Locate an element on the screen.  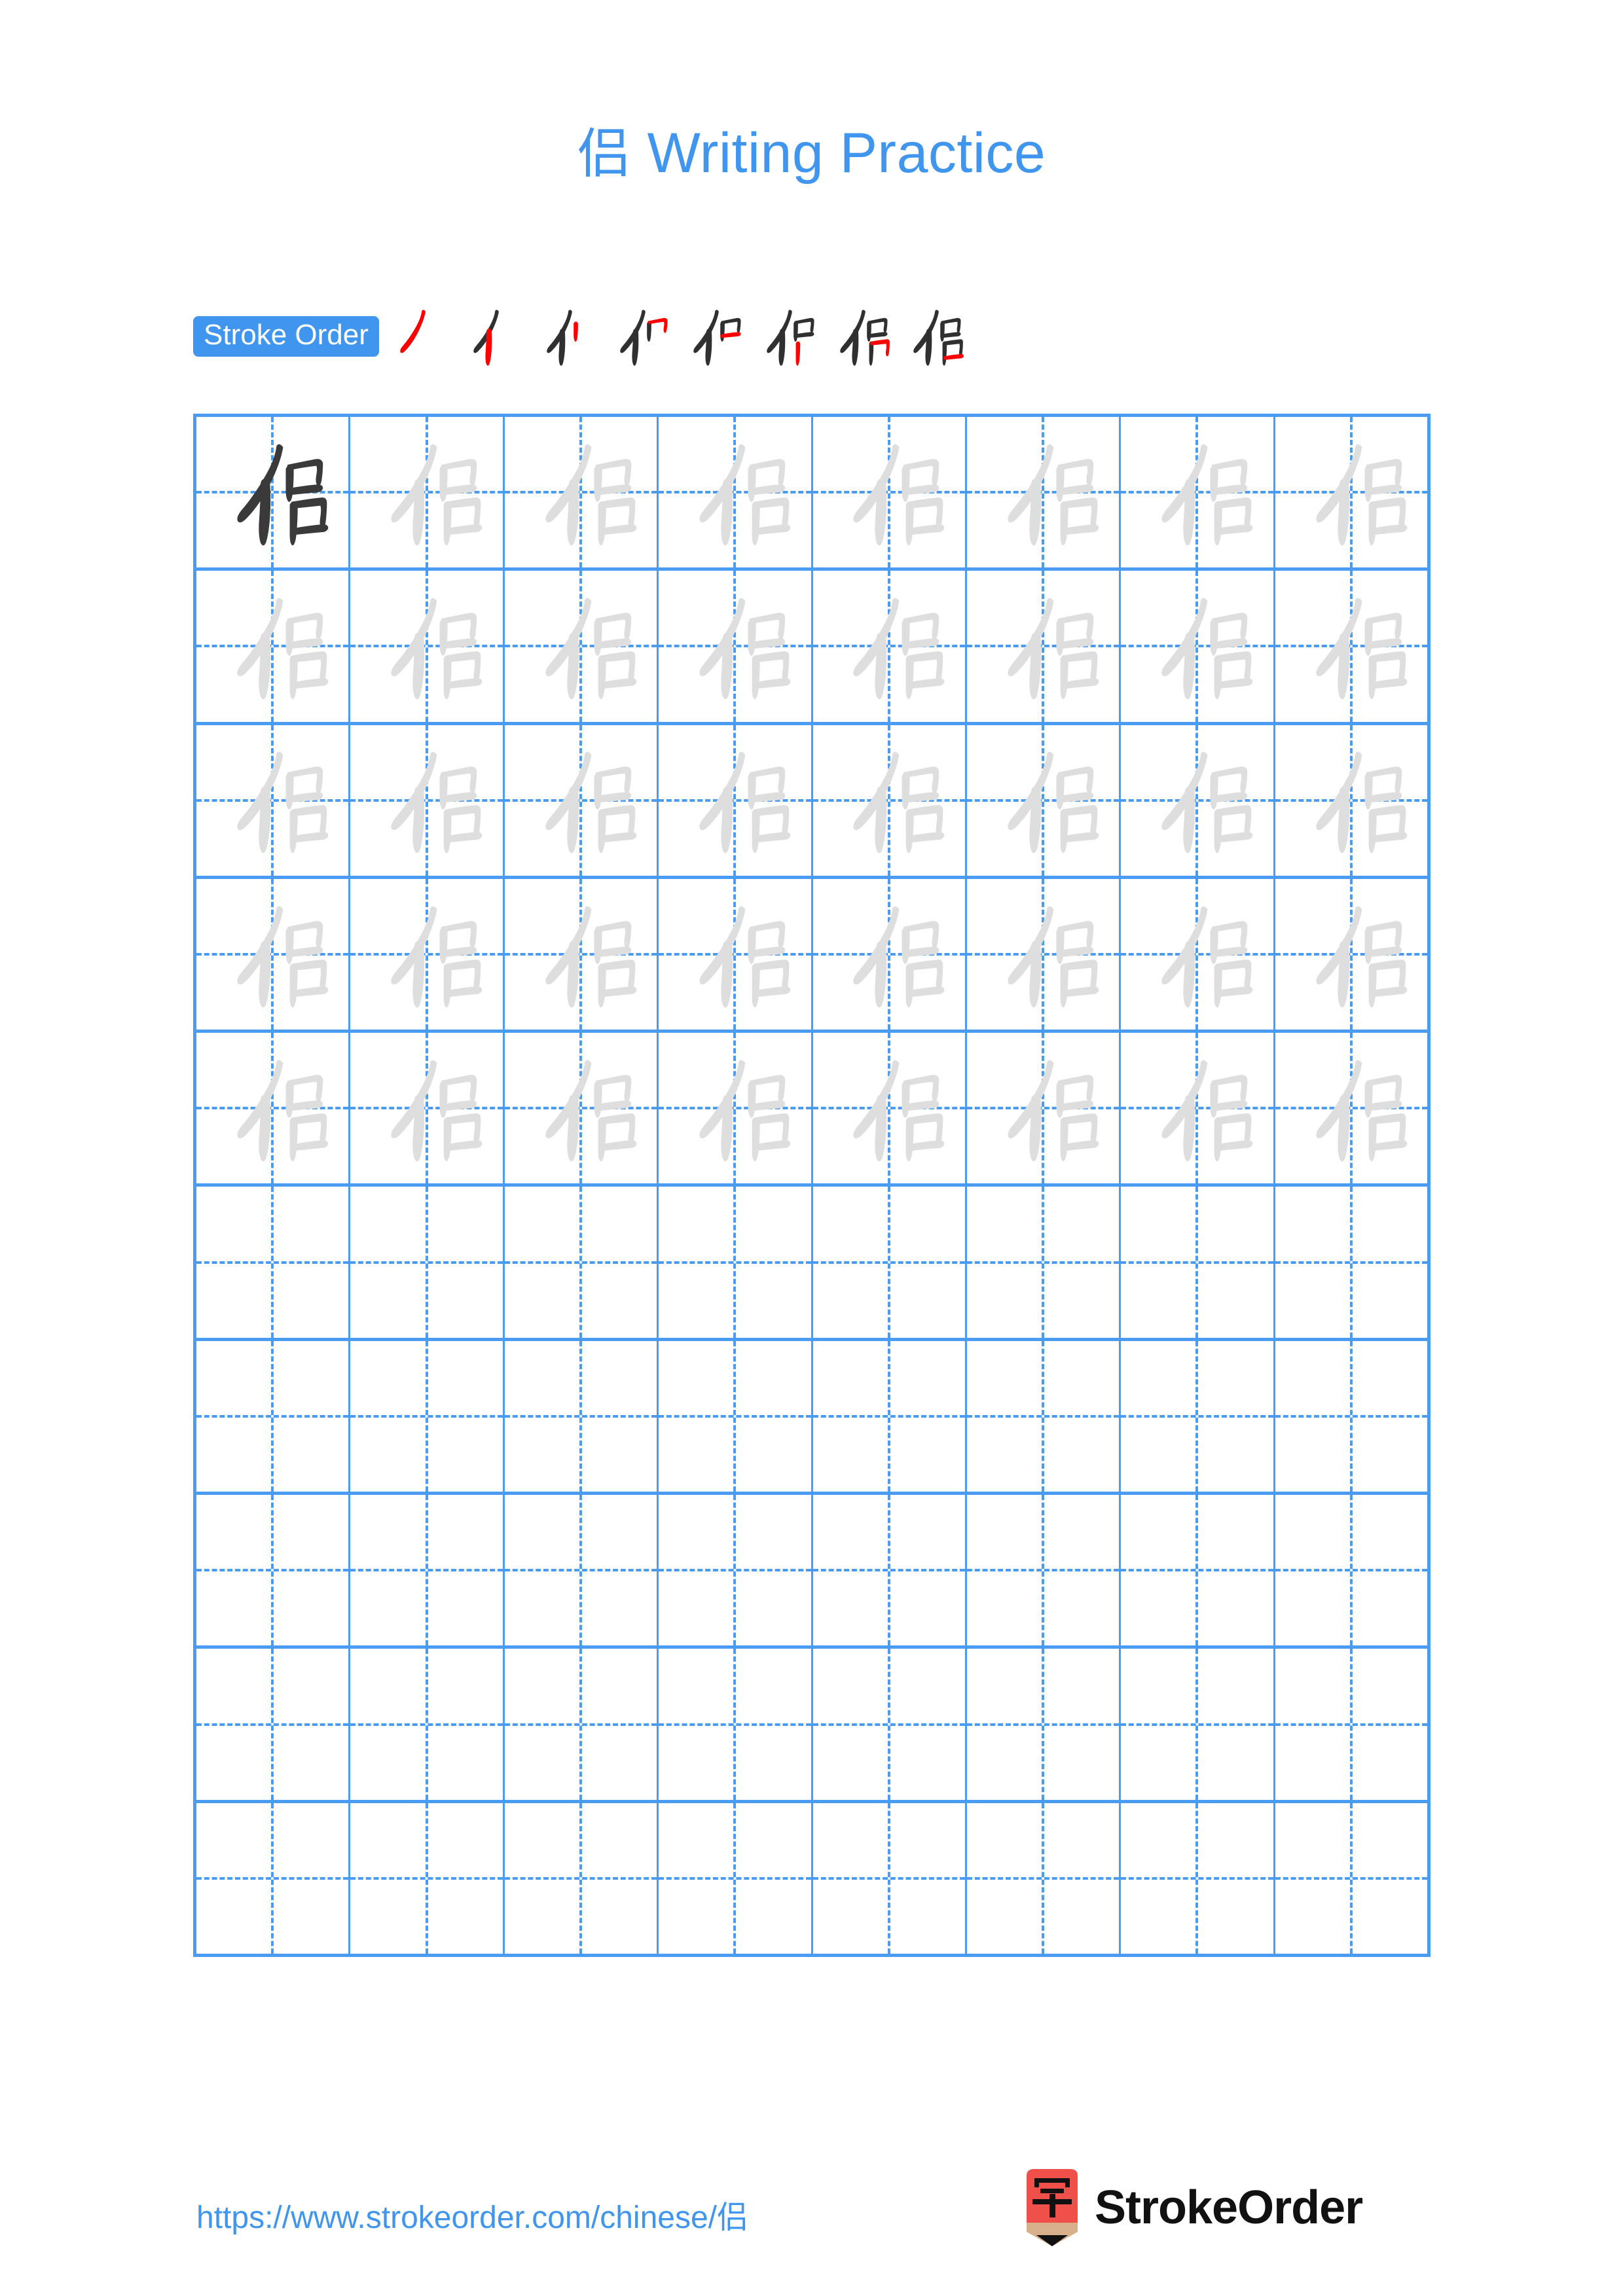
page-title-text: Writing Practice is located at coordinates (838, 153).